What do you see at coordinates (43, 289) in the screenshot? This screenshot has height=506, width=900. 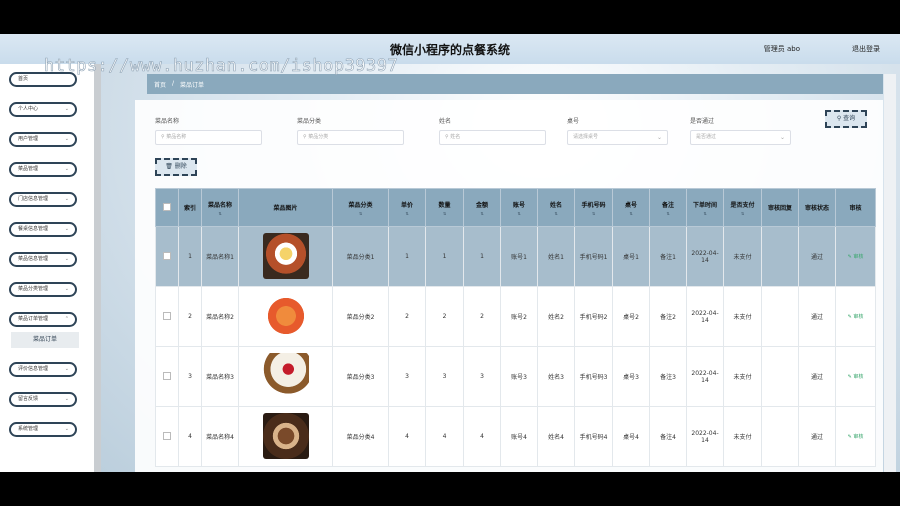 I see `sidebar-item-dish-categories: 菜品分类管理 ⌄` at bounding box center [43, 289].